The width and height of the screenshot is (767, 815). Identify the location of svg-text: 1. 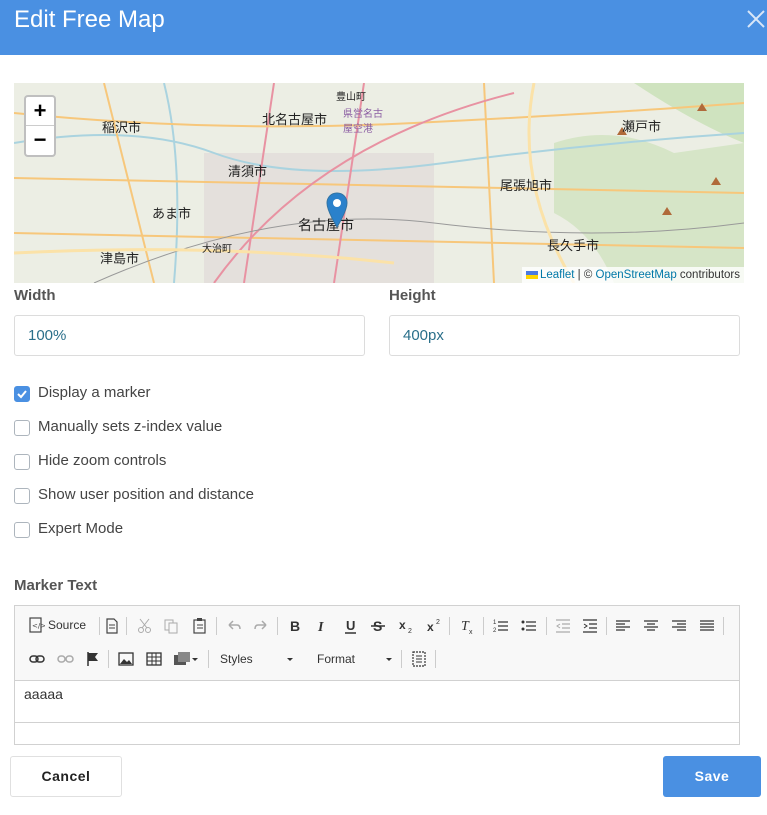
(495, 623).